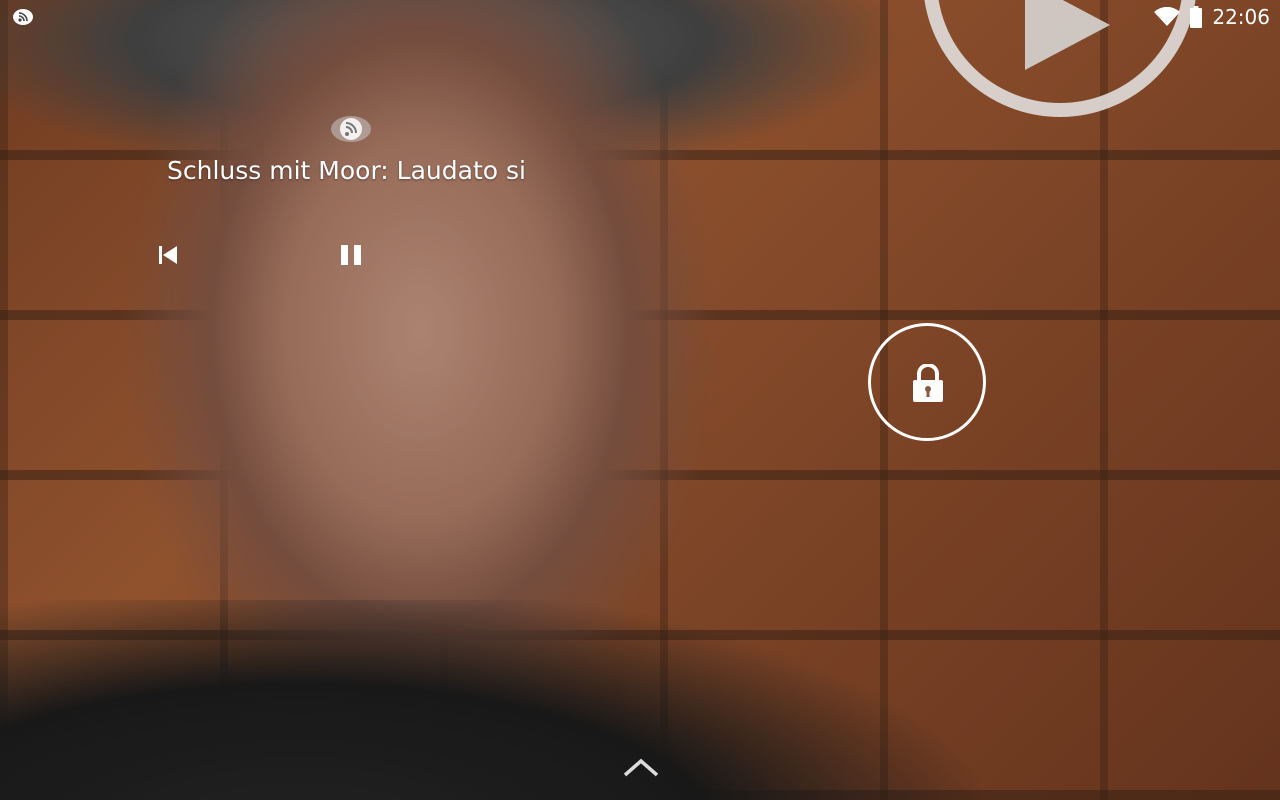  I want to click on lock-icon, so click(928, 383).